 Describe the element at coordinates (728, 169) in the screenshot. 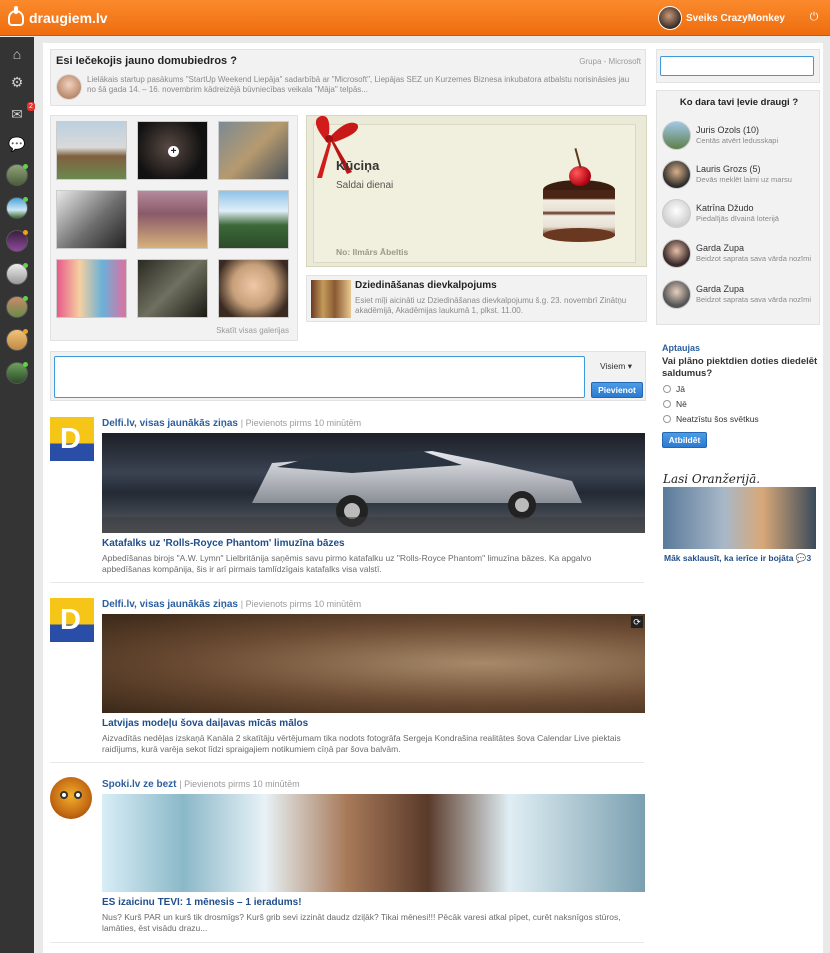

I see `friend-name: Lauris Grozs (5)` at that location.